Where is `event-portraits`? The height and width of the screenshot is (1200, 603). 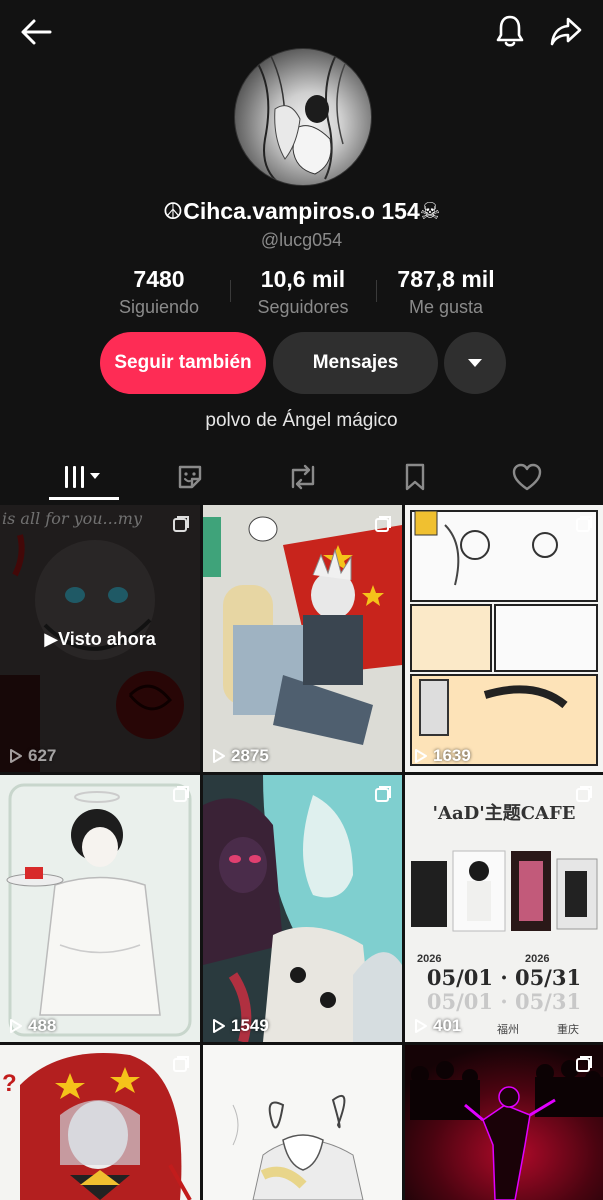
event-portraits is located at coordinates (504, 891).